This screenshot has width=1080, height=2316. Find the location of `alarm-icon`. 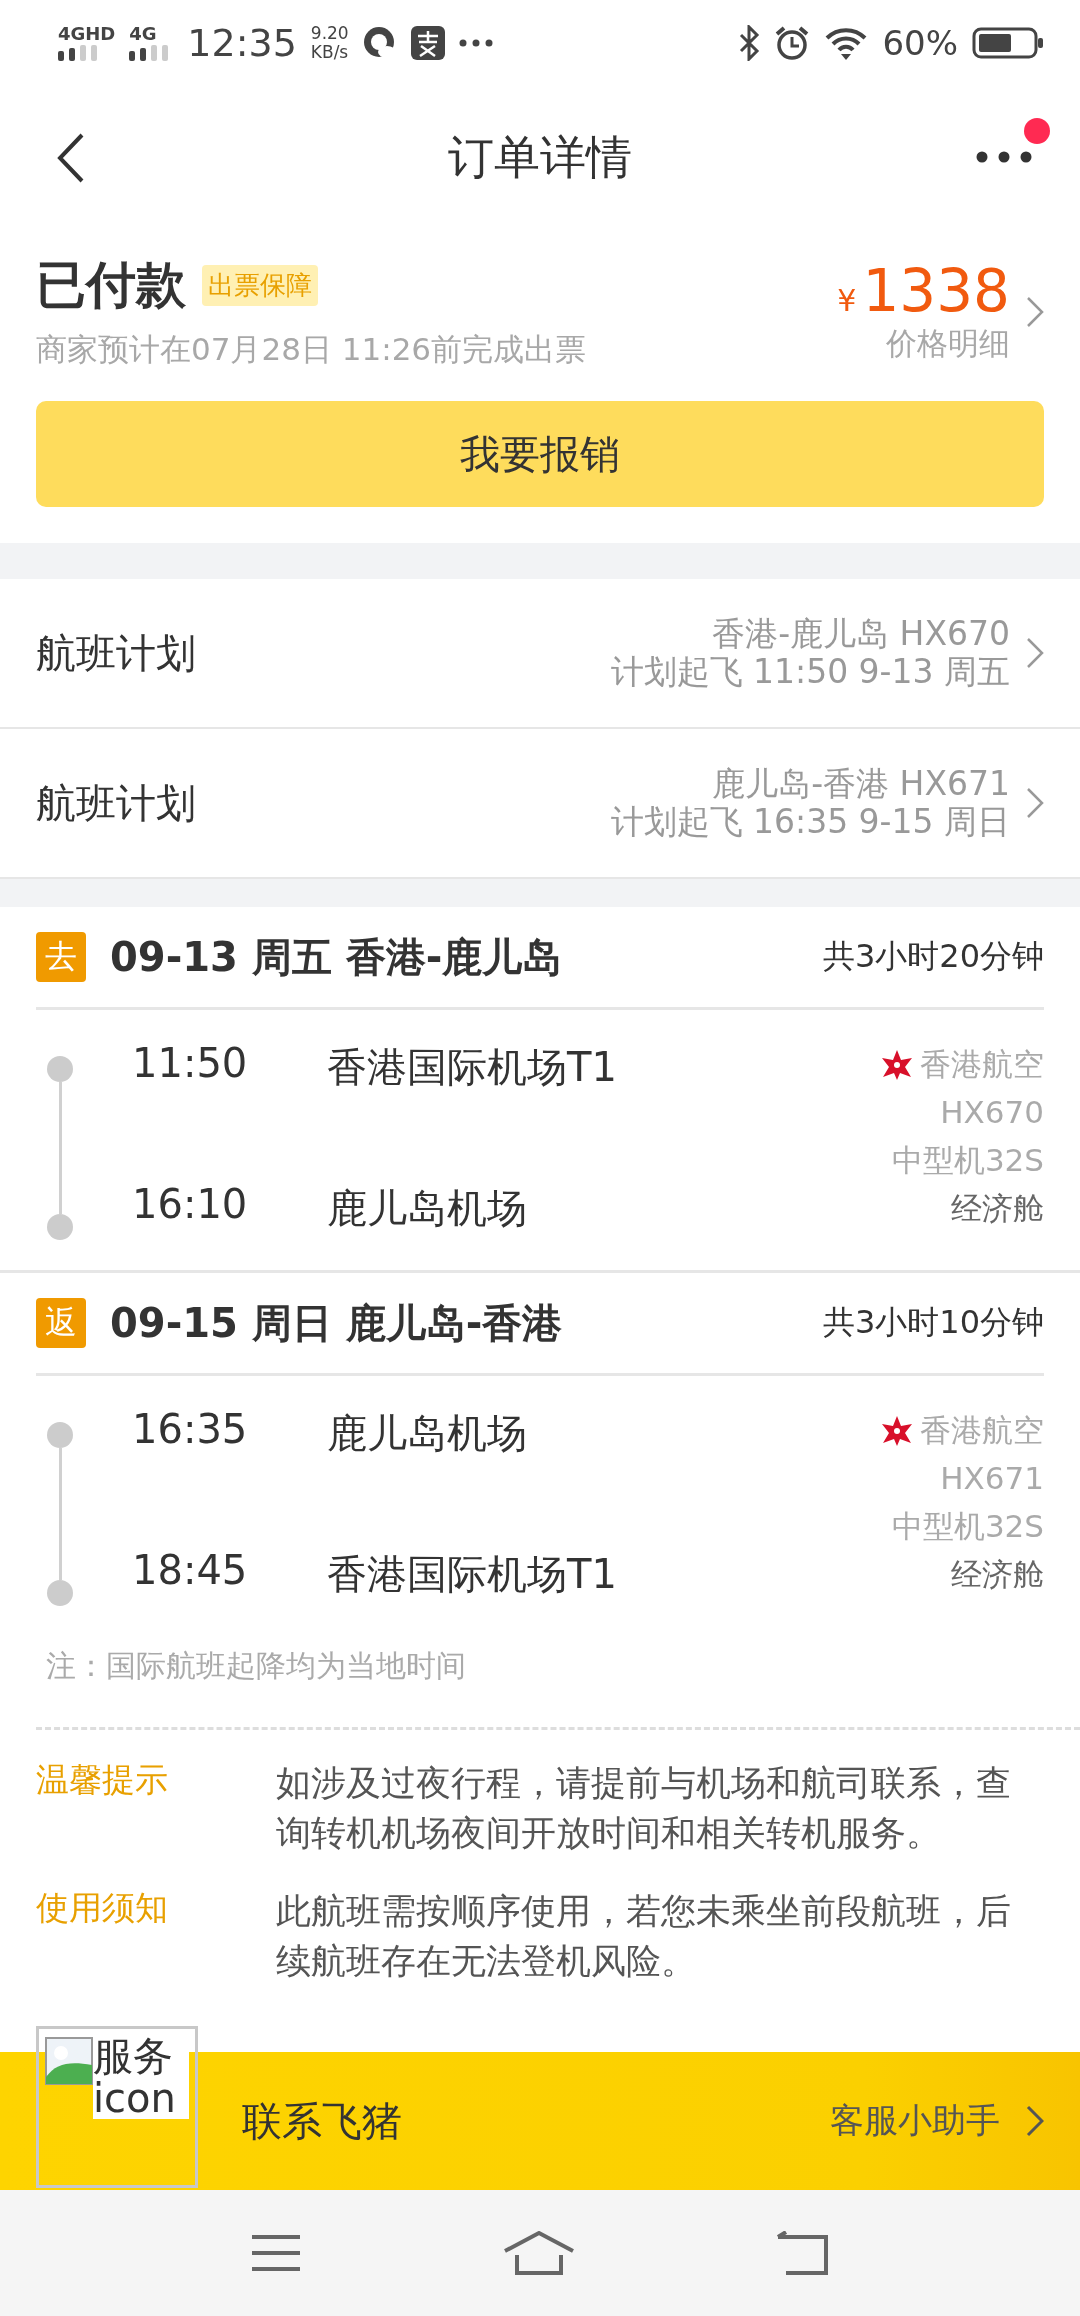

alarm-icon is located at coordinates (792, 43).